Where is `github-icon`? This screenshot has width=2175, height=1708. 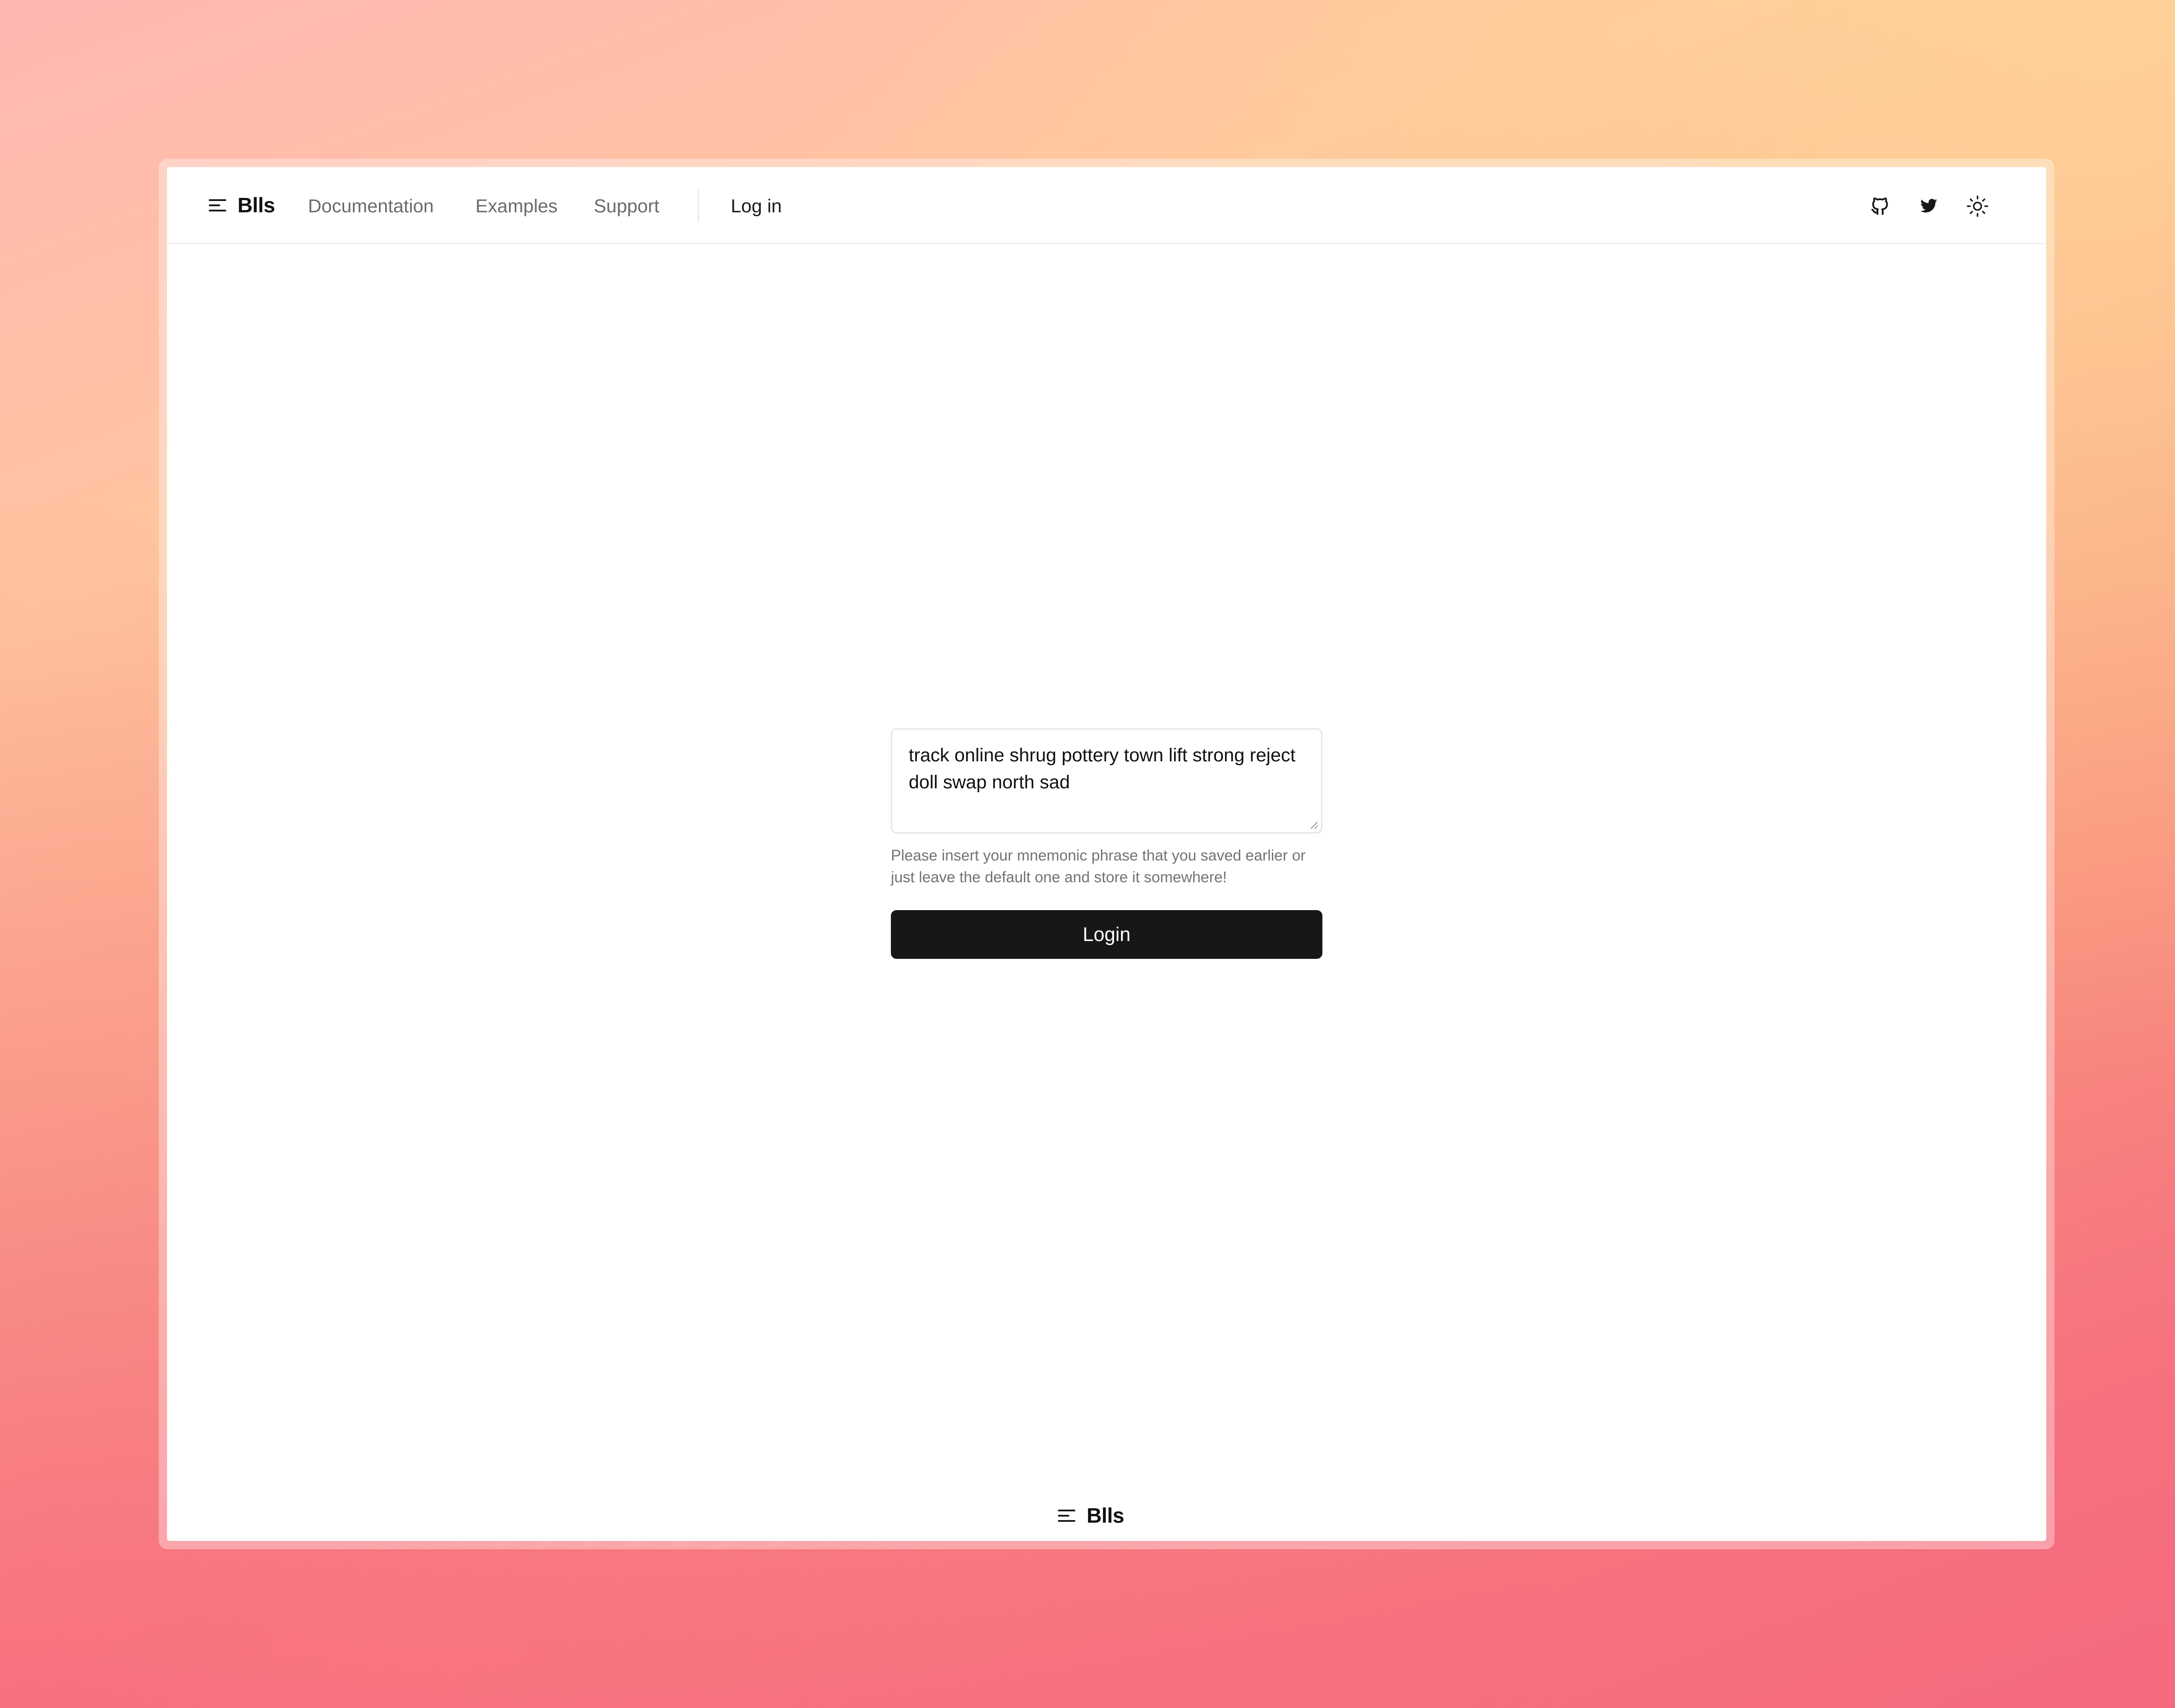 github-icon is located at coordinates (1880, 206).